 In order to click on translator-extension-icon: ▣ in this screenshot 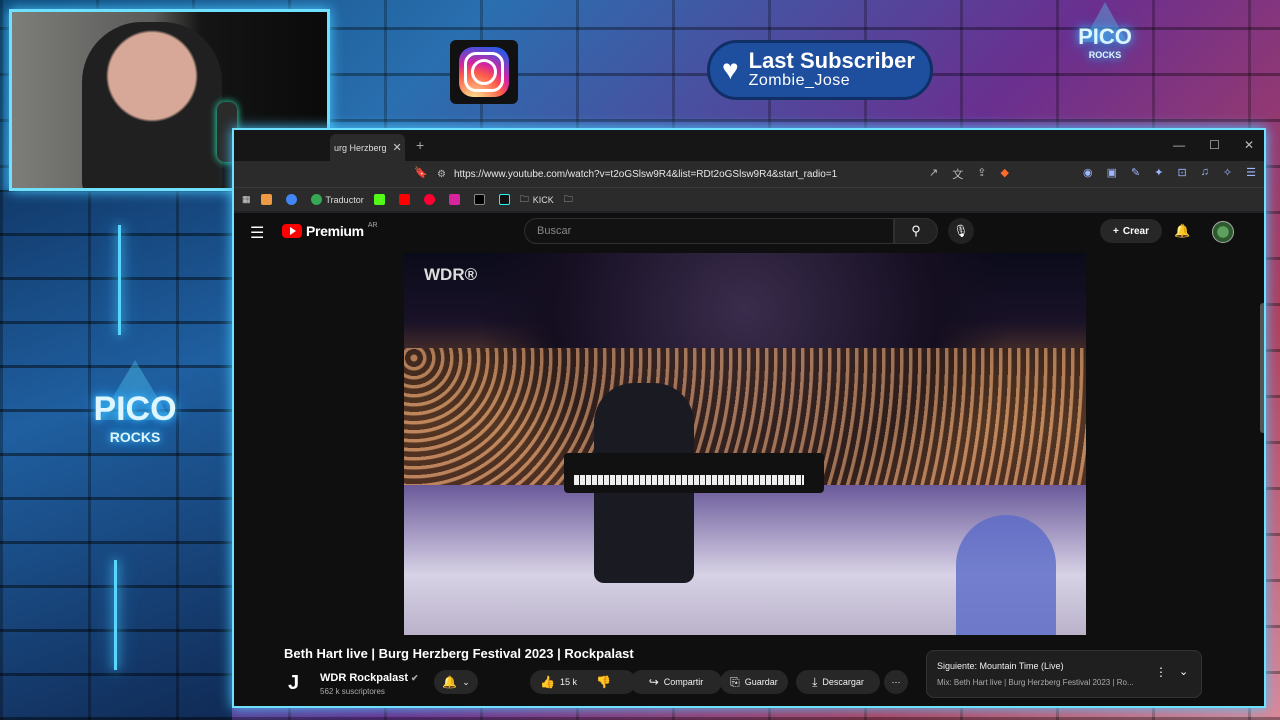, I will do `click(1112, 172)`.